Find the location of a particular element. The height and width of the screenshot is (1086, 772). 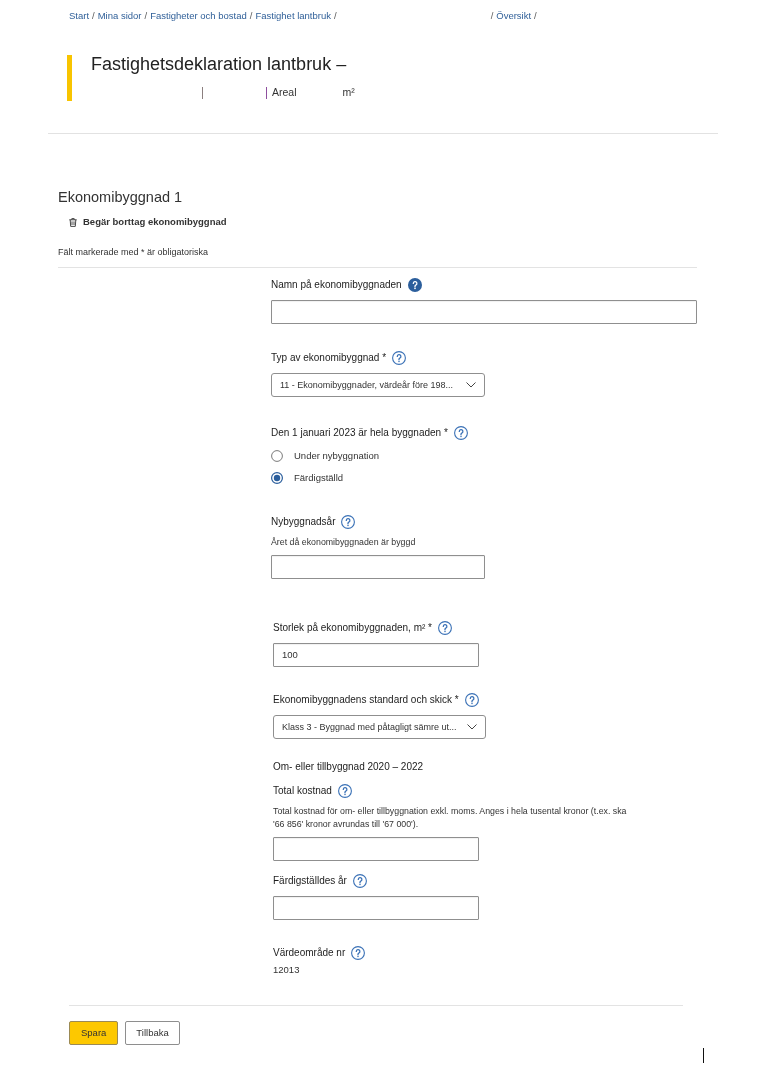

field-hint: Året då ekonomibyggnaden är byggd is located at coordinates (344, 542).